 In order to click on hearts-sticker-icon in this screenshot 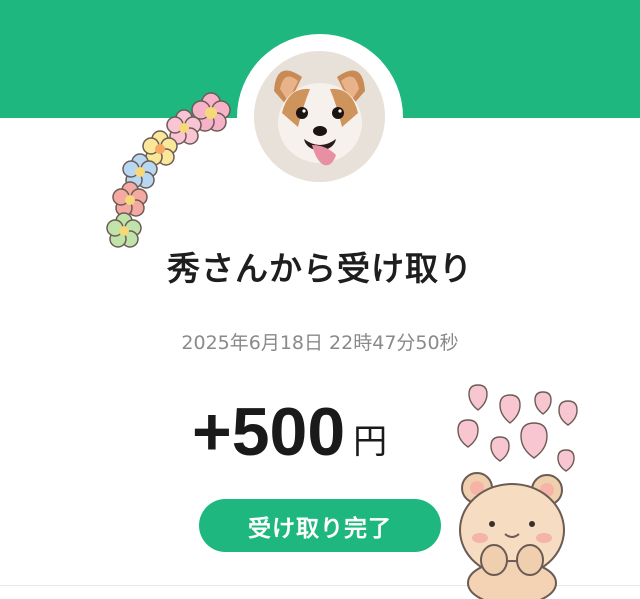, I will do `click(517, 428)`.